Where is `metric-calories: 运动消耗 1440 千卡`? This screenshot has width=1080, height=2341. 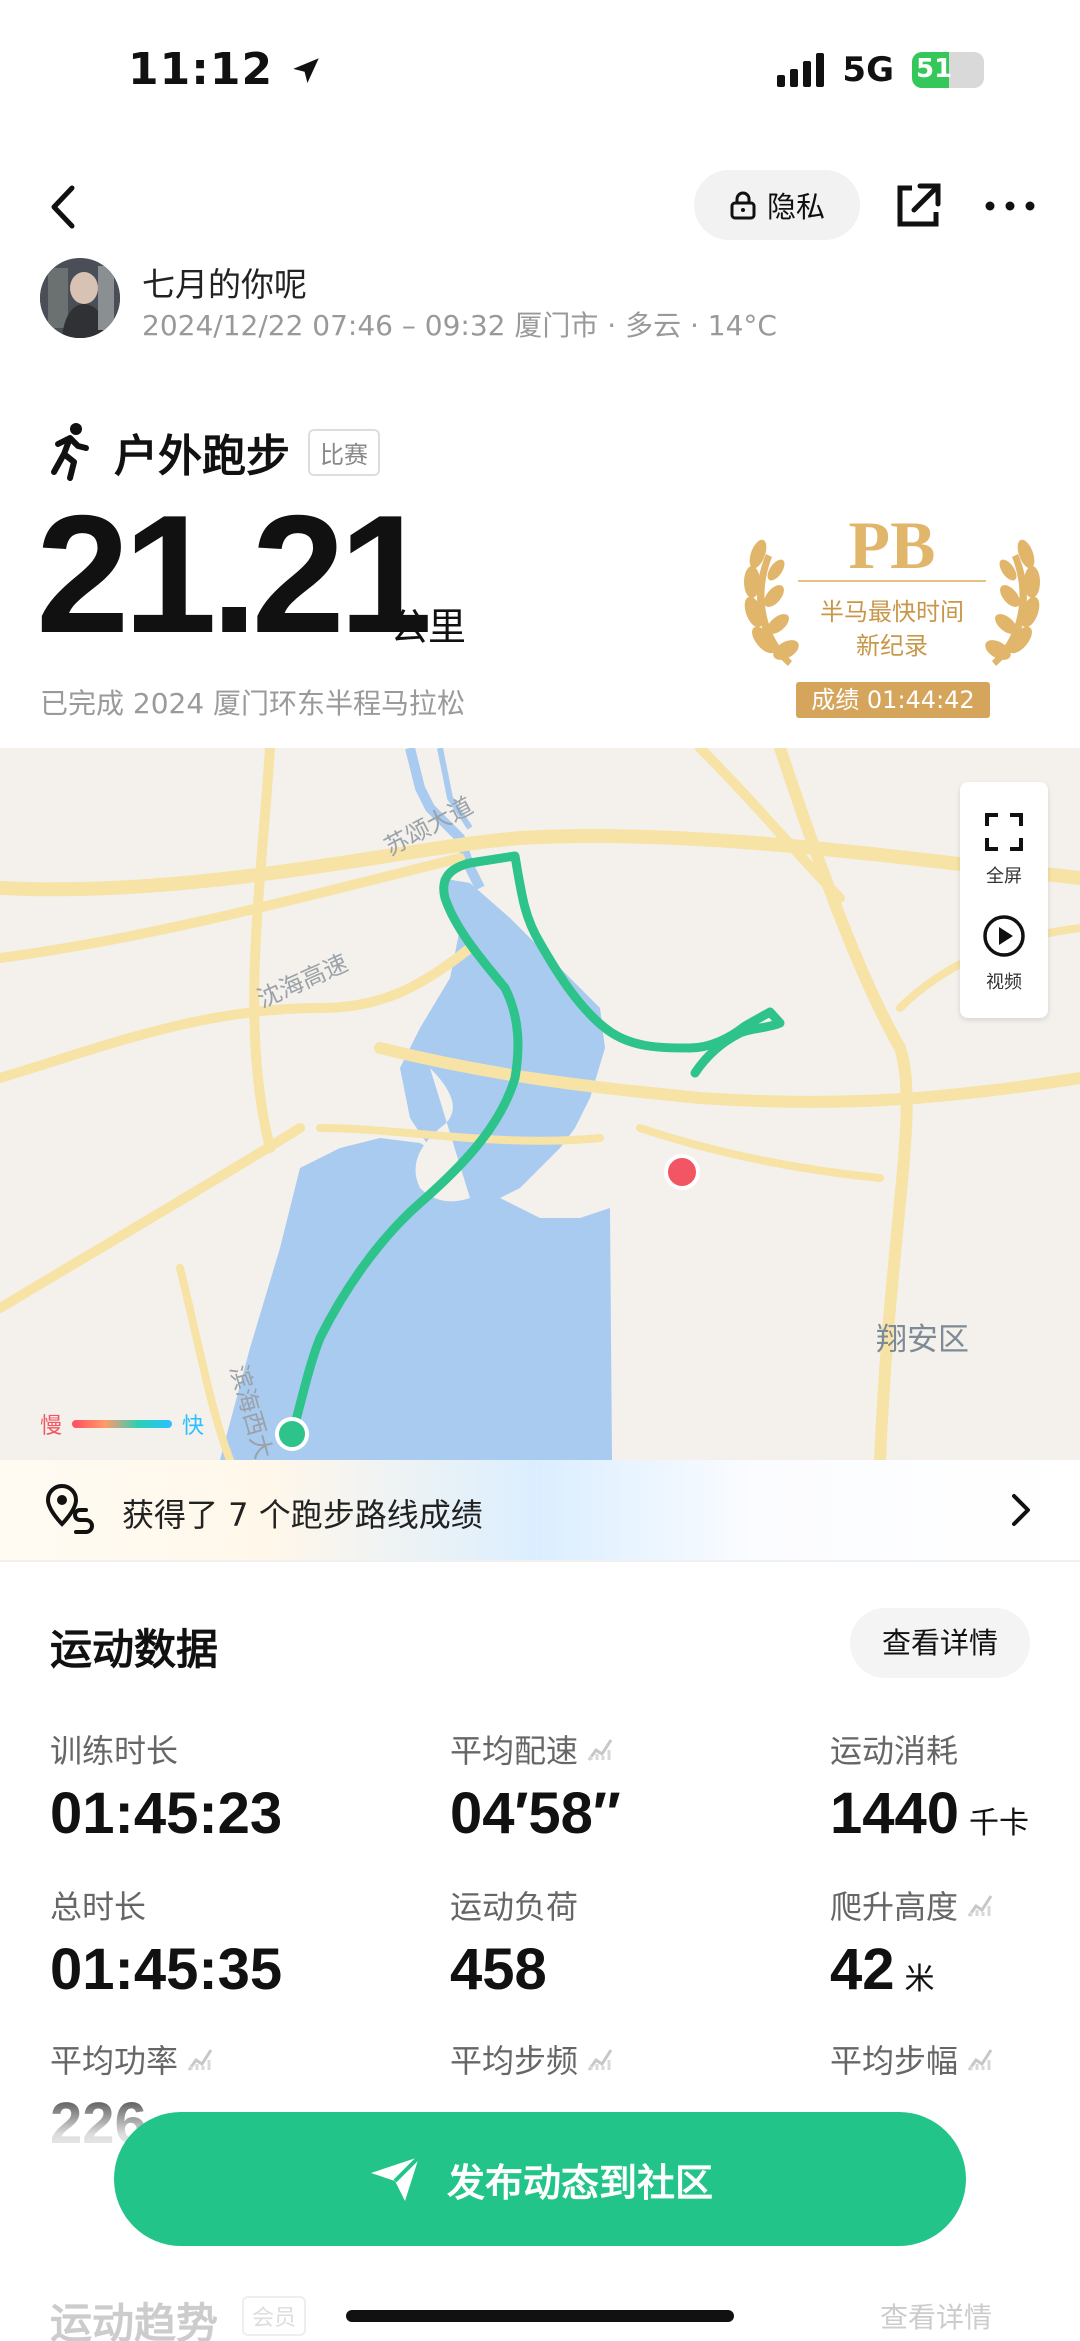
metric-calories: 运动消耗 1440 千卡 is located at coordinates (929, 1786).